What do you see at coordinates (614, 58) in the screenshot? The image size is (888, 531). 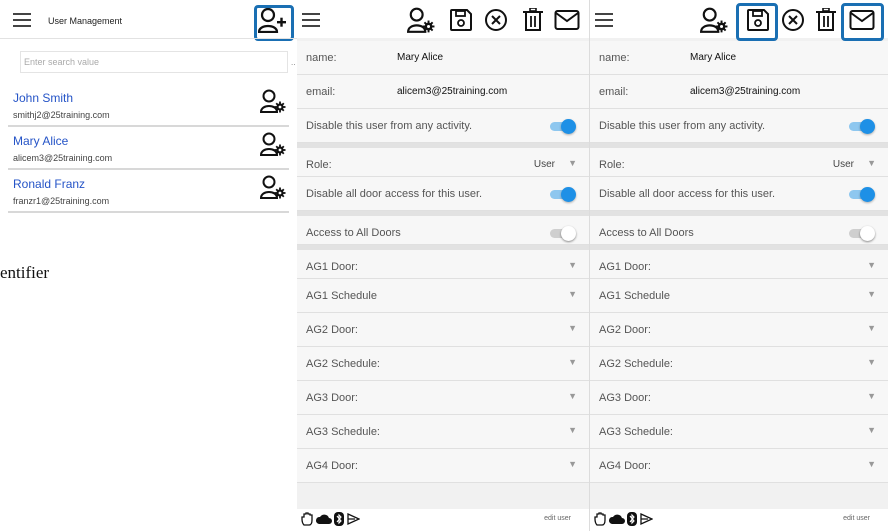 I see `name-label: name:` at bounding box center [614, 58].